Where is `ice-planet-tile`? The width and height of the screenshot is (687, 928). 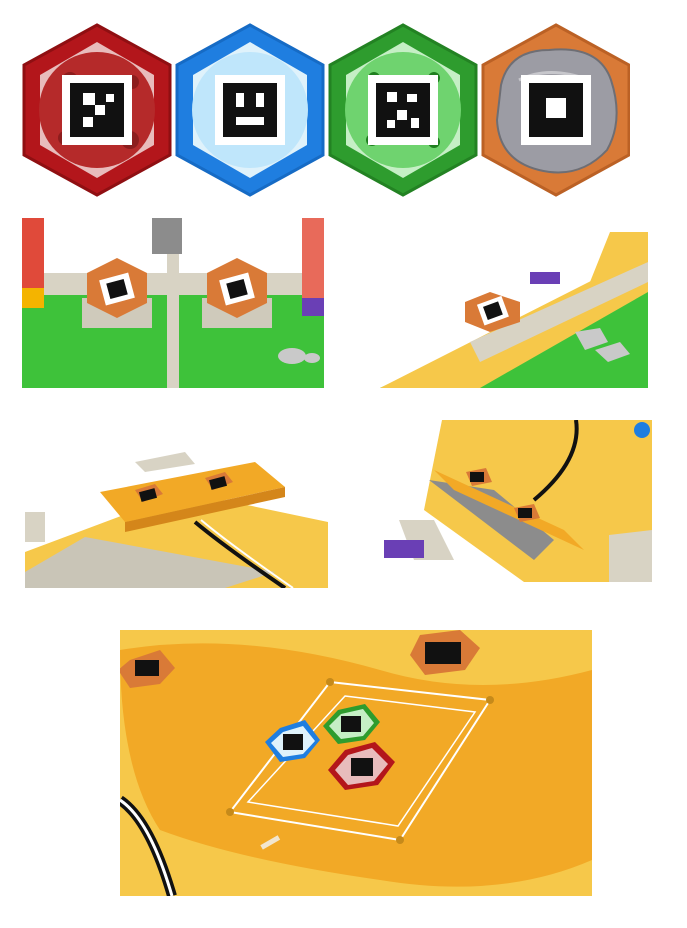
ice-planet-tile is located at coordinates (250, 110).